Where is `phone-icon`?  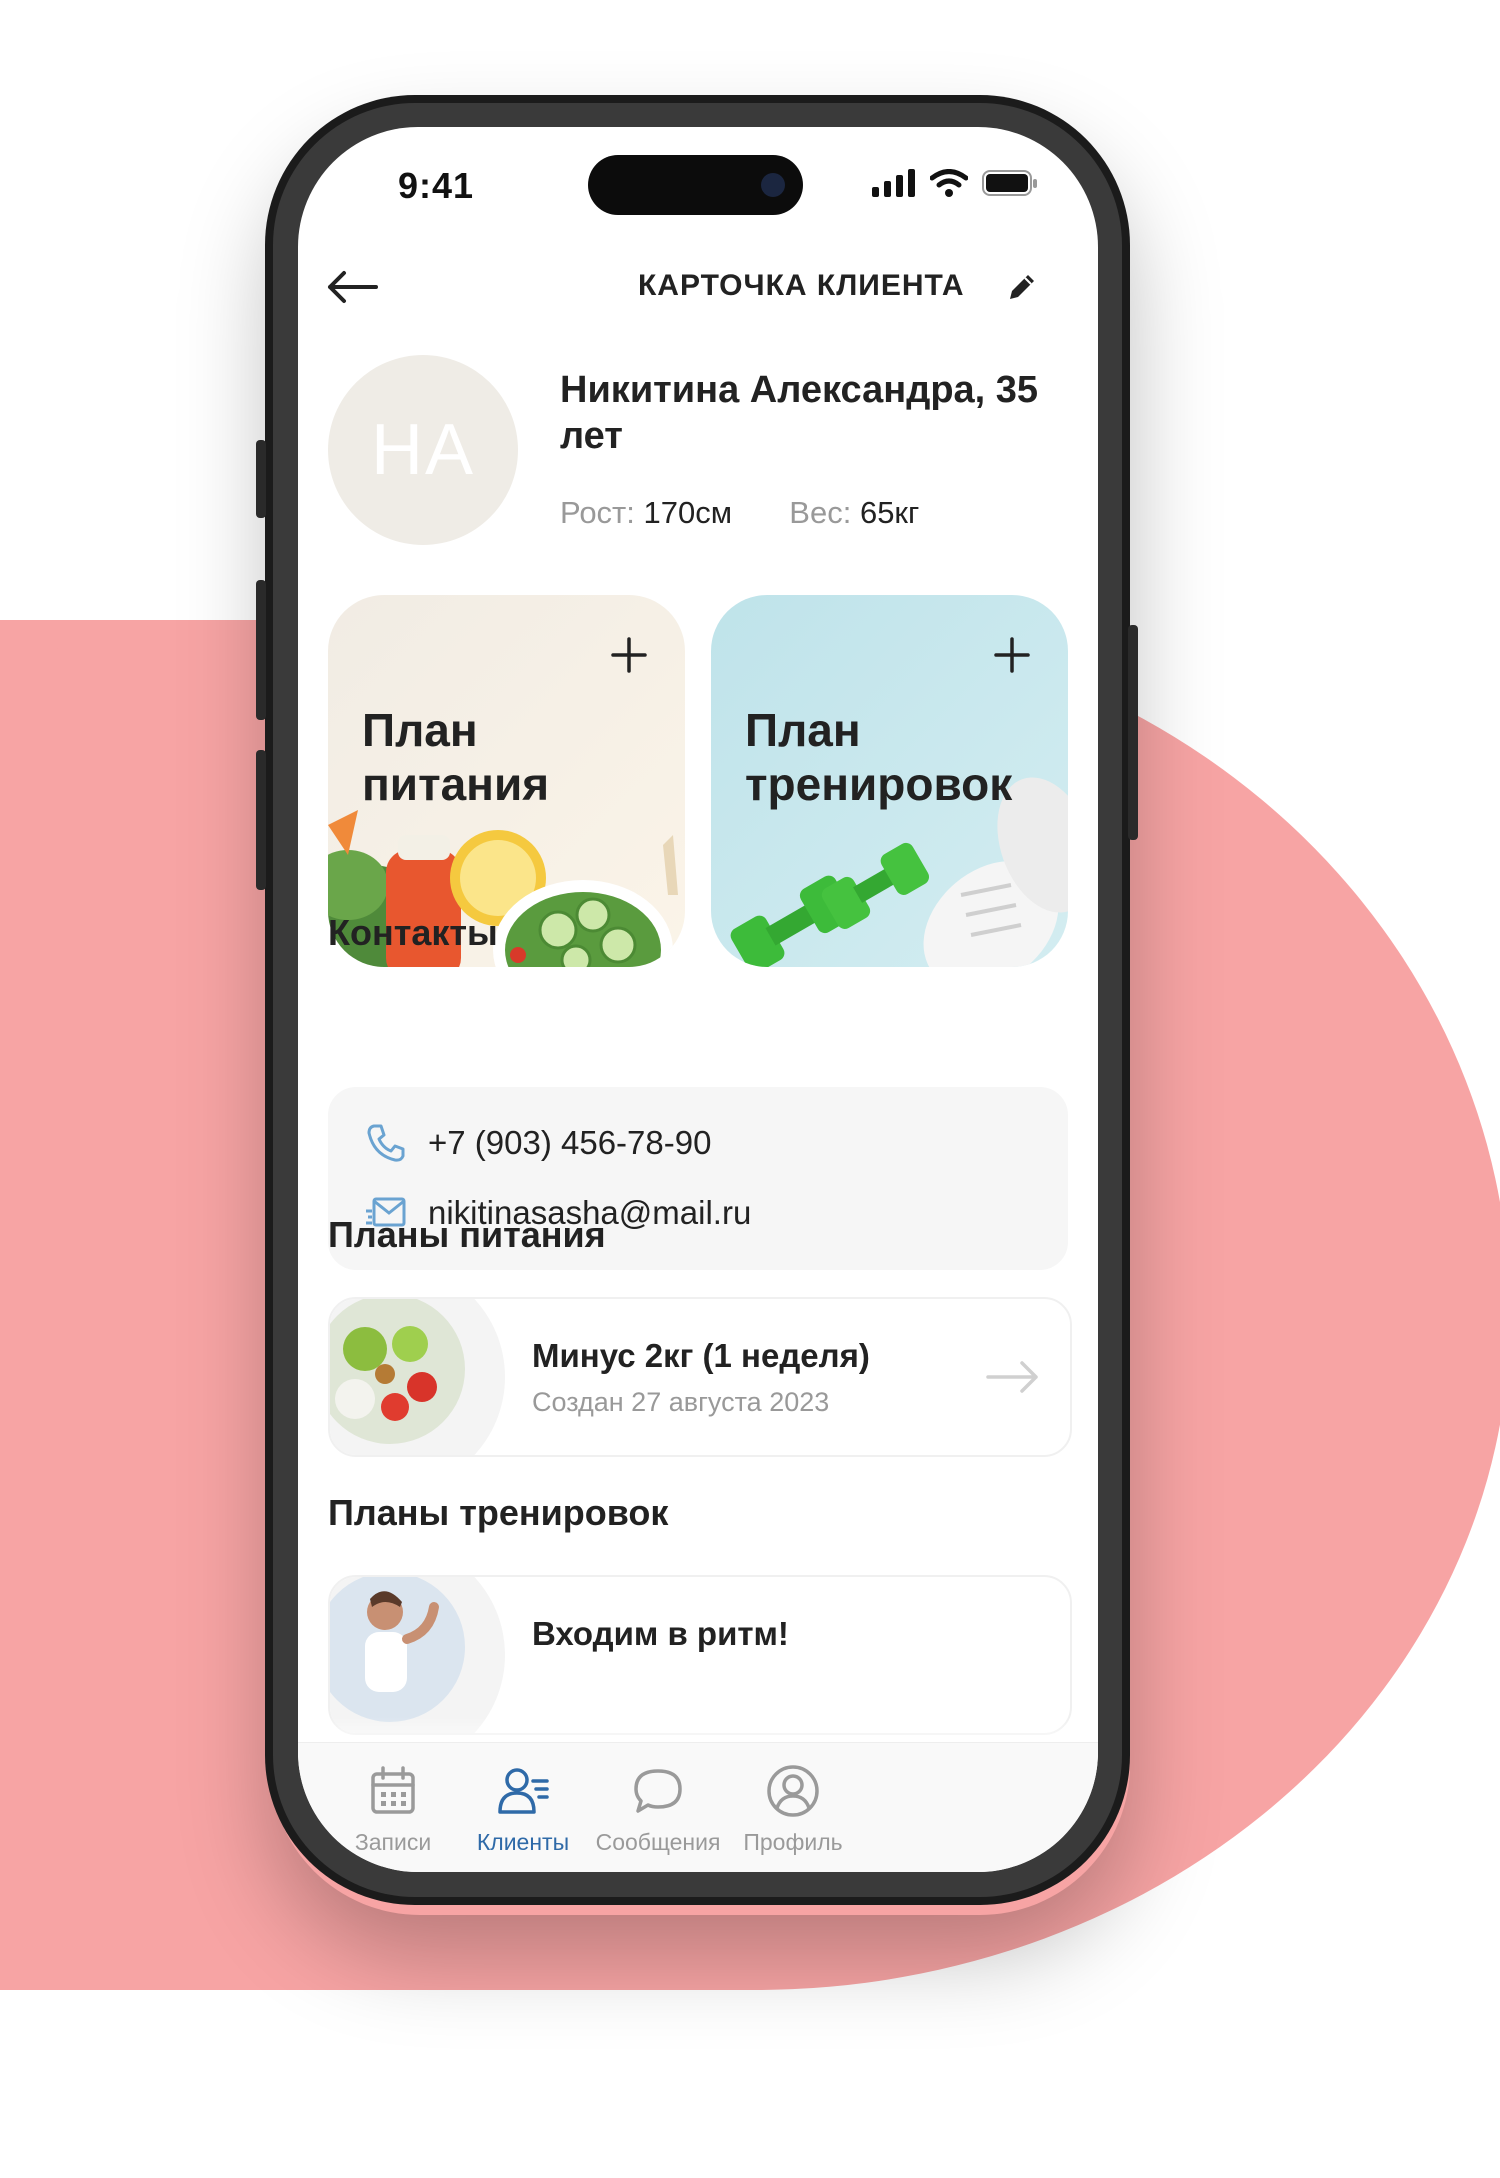 phone-icon is located at coordinates (386, 1143).